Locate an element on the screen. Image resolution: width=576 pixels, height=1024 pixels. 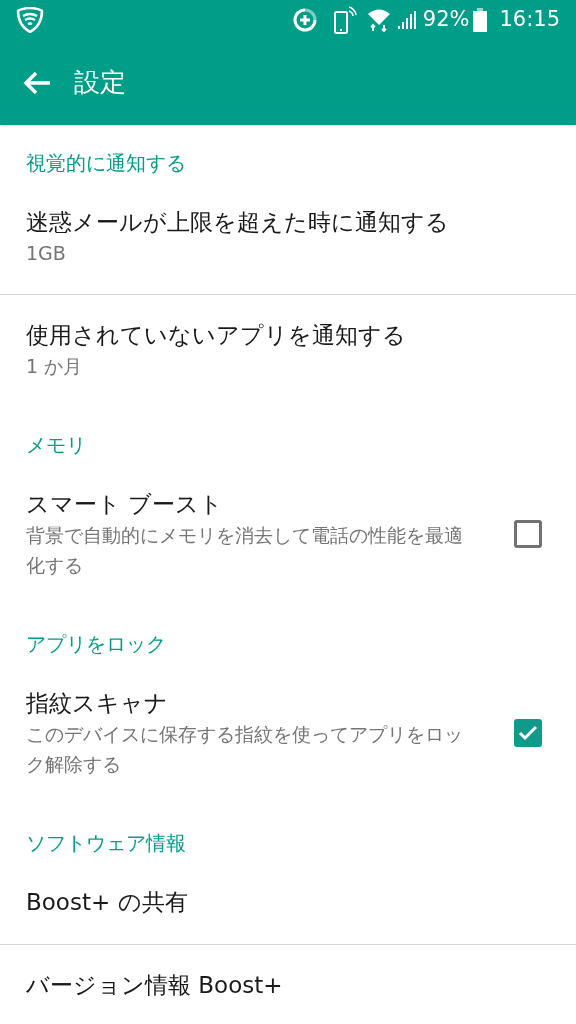
check-icon is located at coordinates (528, 733).